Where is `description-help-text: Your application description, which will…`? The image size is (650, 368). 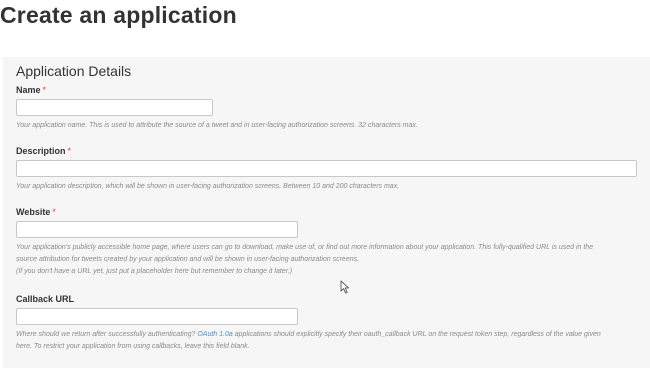
description-help-text: Your application description, which will… is located at coordinates (208, 186).